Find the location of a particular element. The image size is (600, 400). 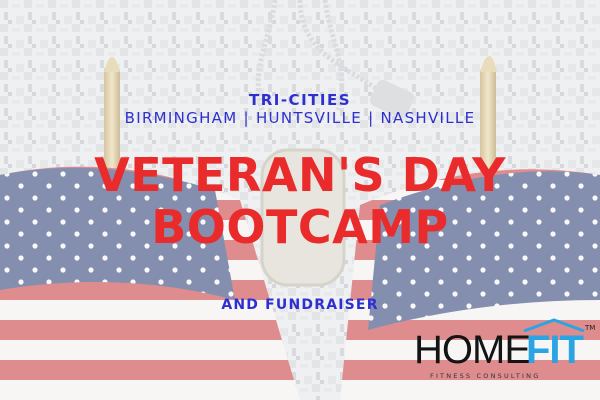

subtitle: AND FUNDRAISER is located at coordinates (300, 305).